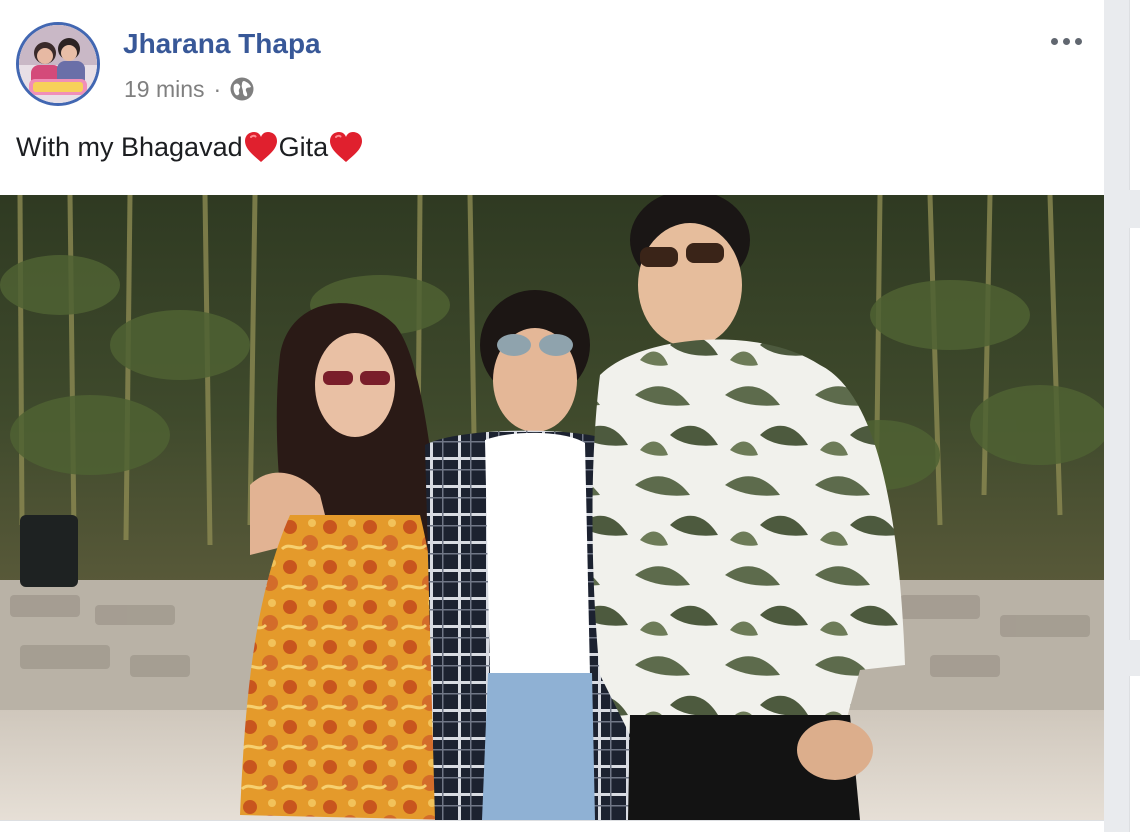 This screenshot has height=832, width=1140. What do you see at coordinates (222, 44) in the screenshot?
I see `author-name-link: Jharana Thapa` at bounding box center [222, 44].